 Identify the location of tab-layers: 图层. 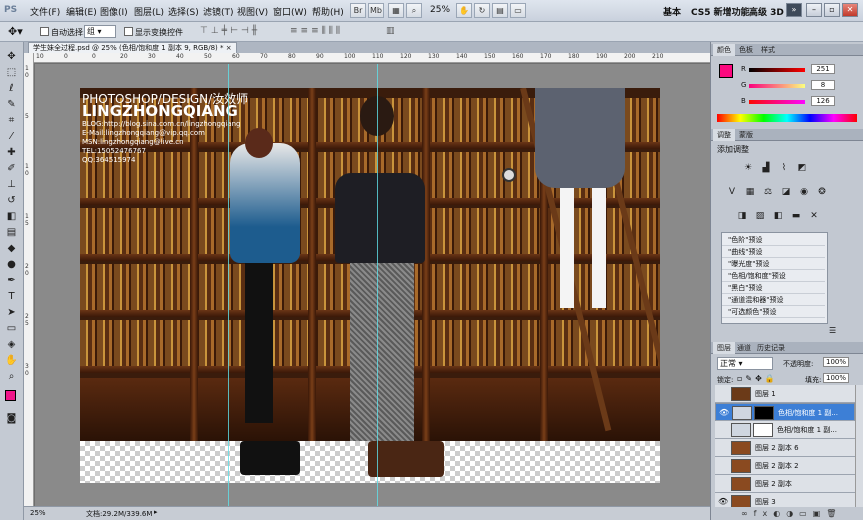
(724, 348).